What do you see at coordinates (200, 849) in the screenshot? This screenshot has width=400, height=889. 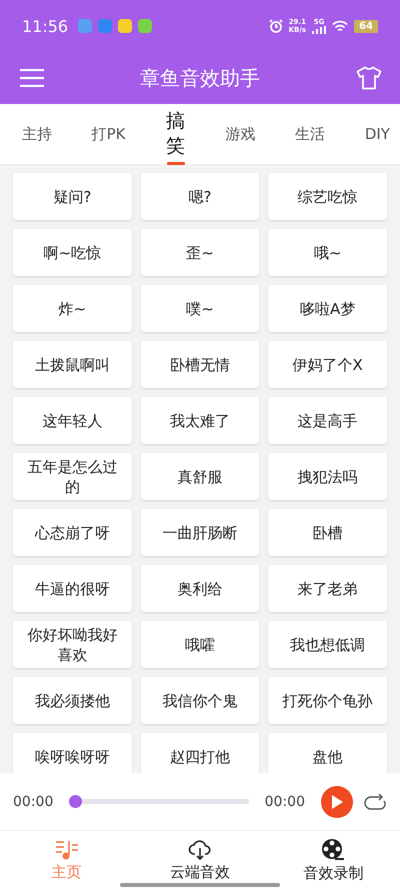 I see `cloud-download-icon` at bounding box center [200, 849].